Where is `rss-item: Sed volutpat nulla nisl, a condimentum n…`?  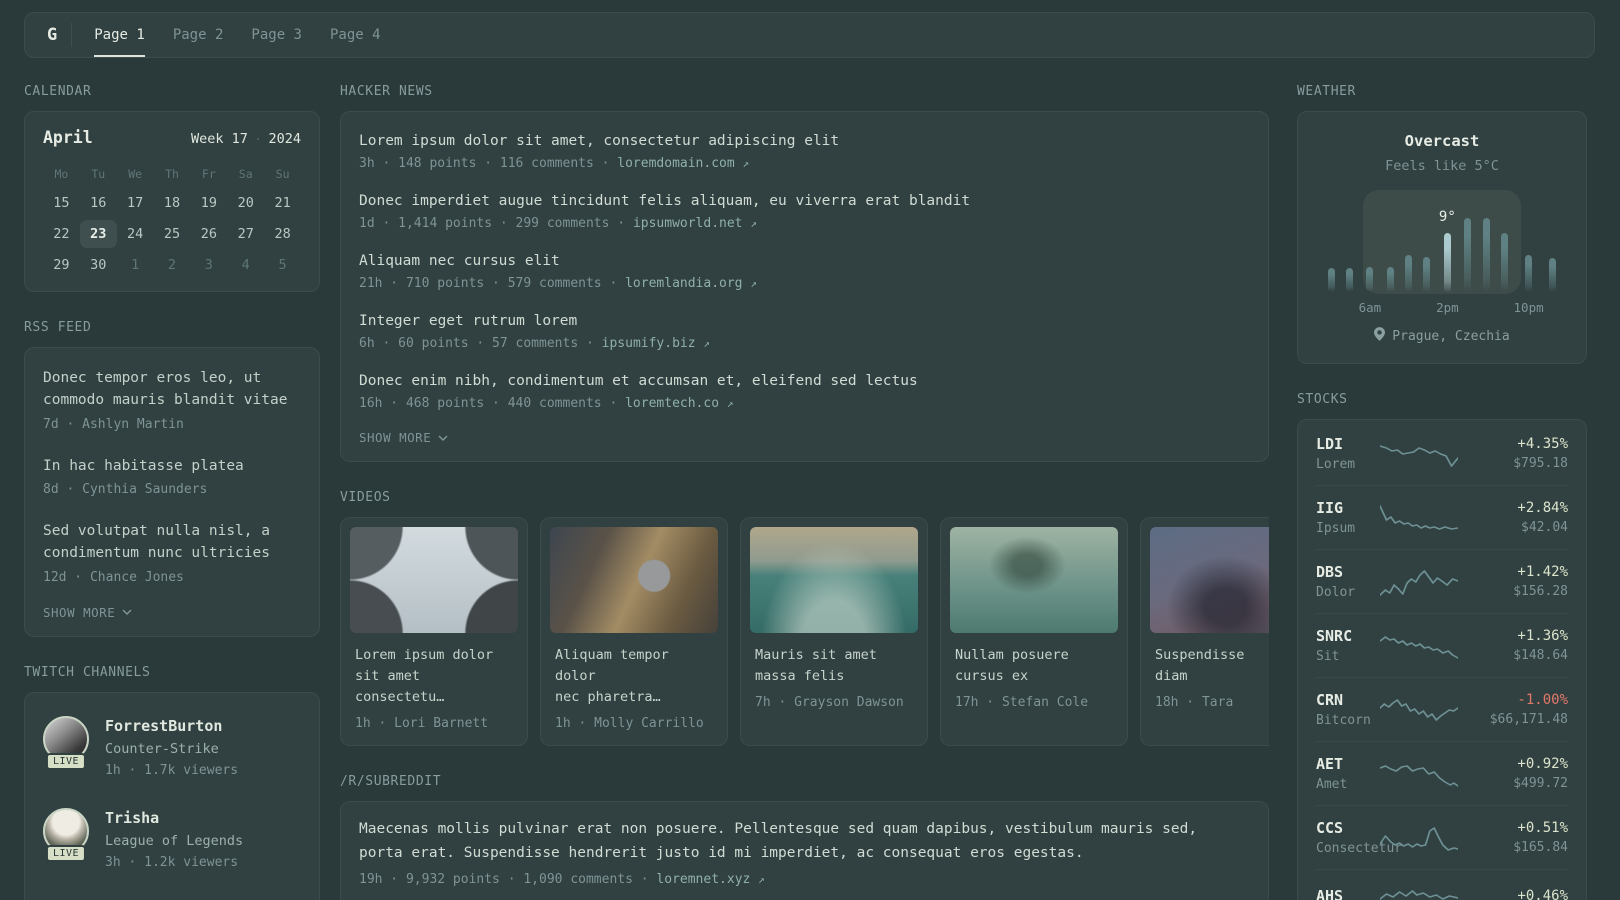
rss-item: Sed volutpat nulla nisl, a condimentum n… is located at coordinates (172, 553).